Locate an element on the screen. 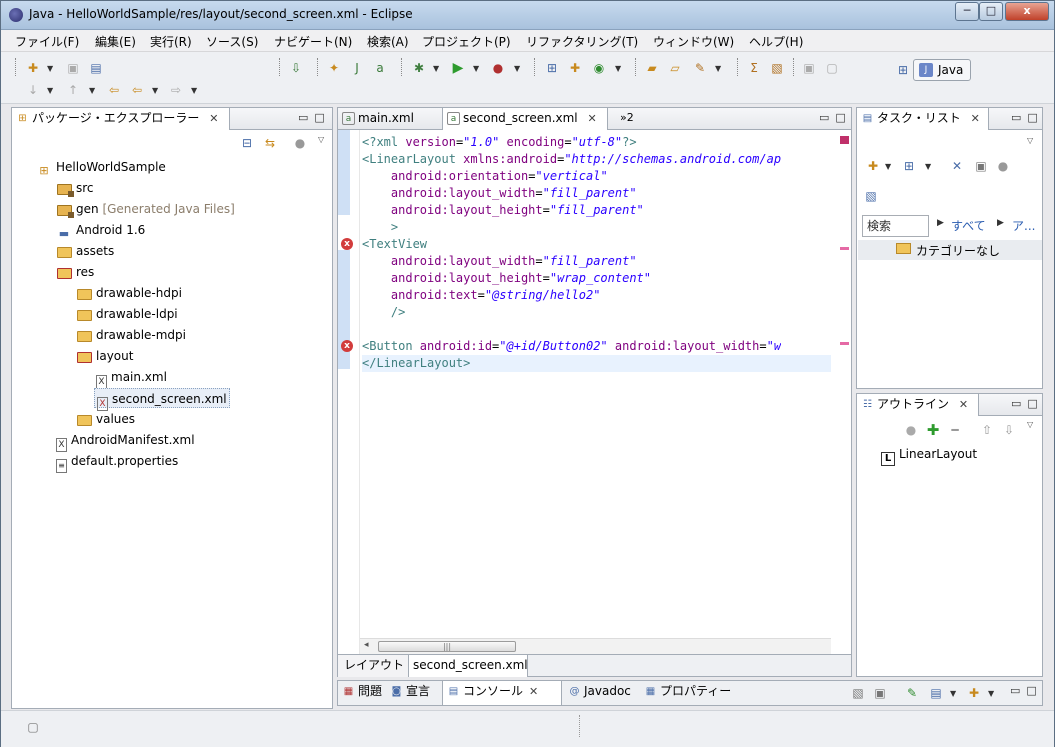 This screenshot has width=1055, height=747. synchronize-icon: ● is located at coordinates (1003, 166).